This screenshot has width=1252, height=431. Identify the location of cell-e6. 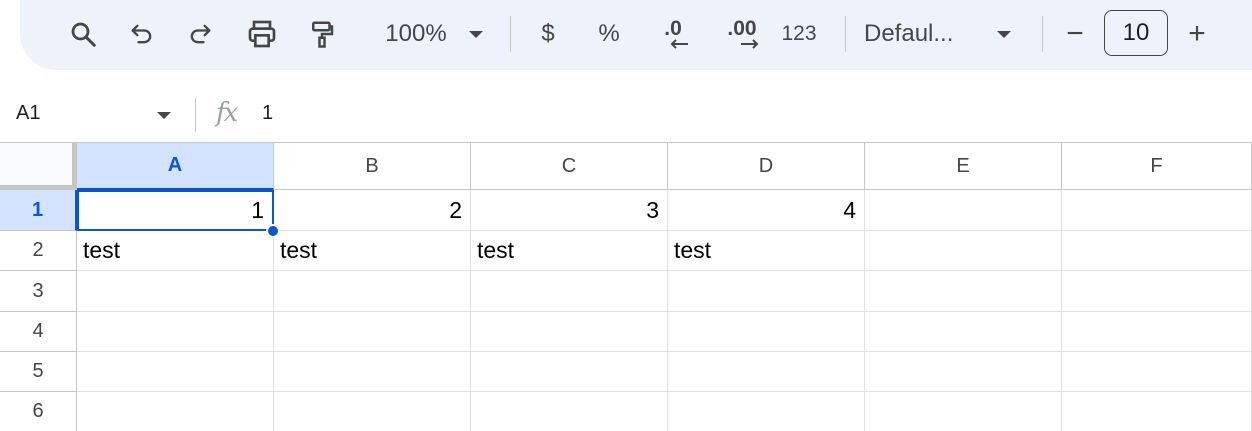
(963, 411).